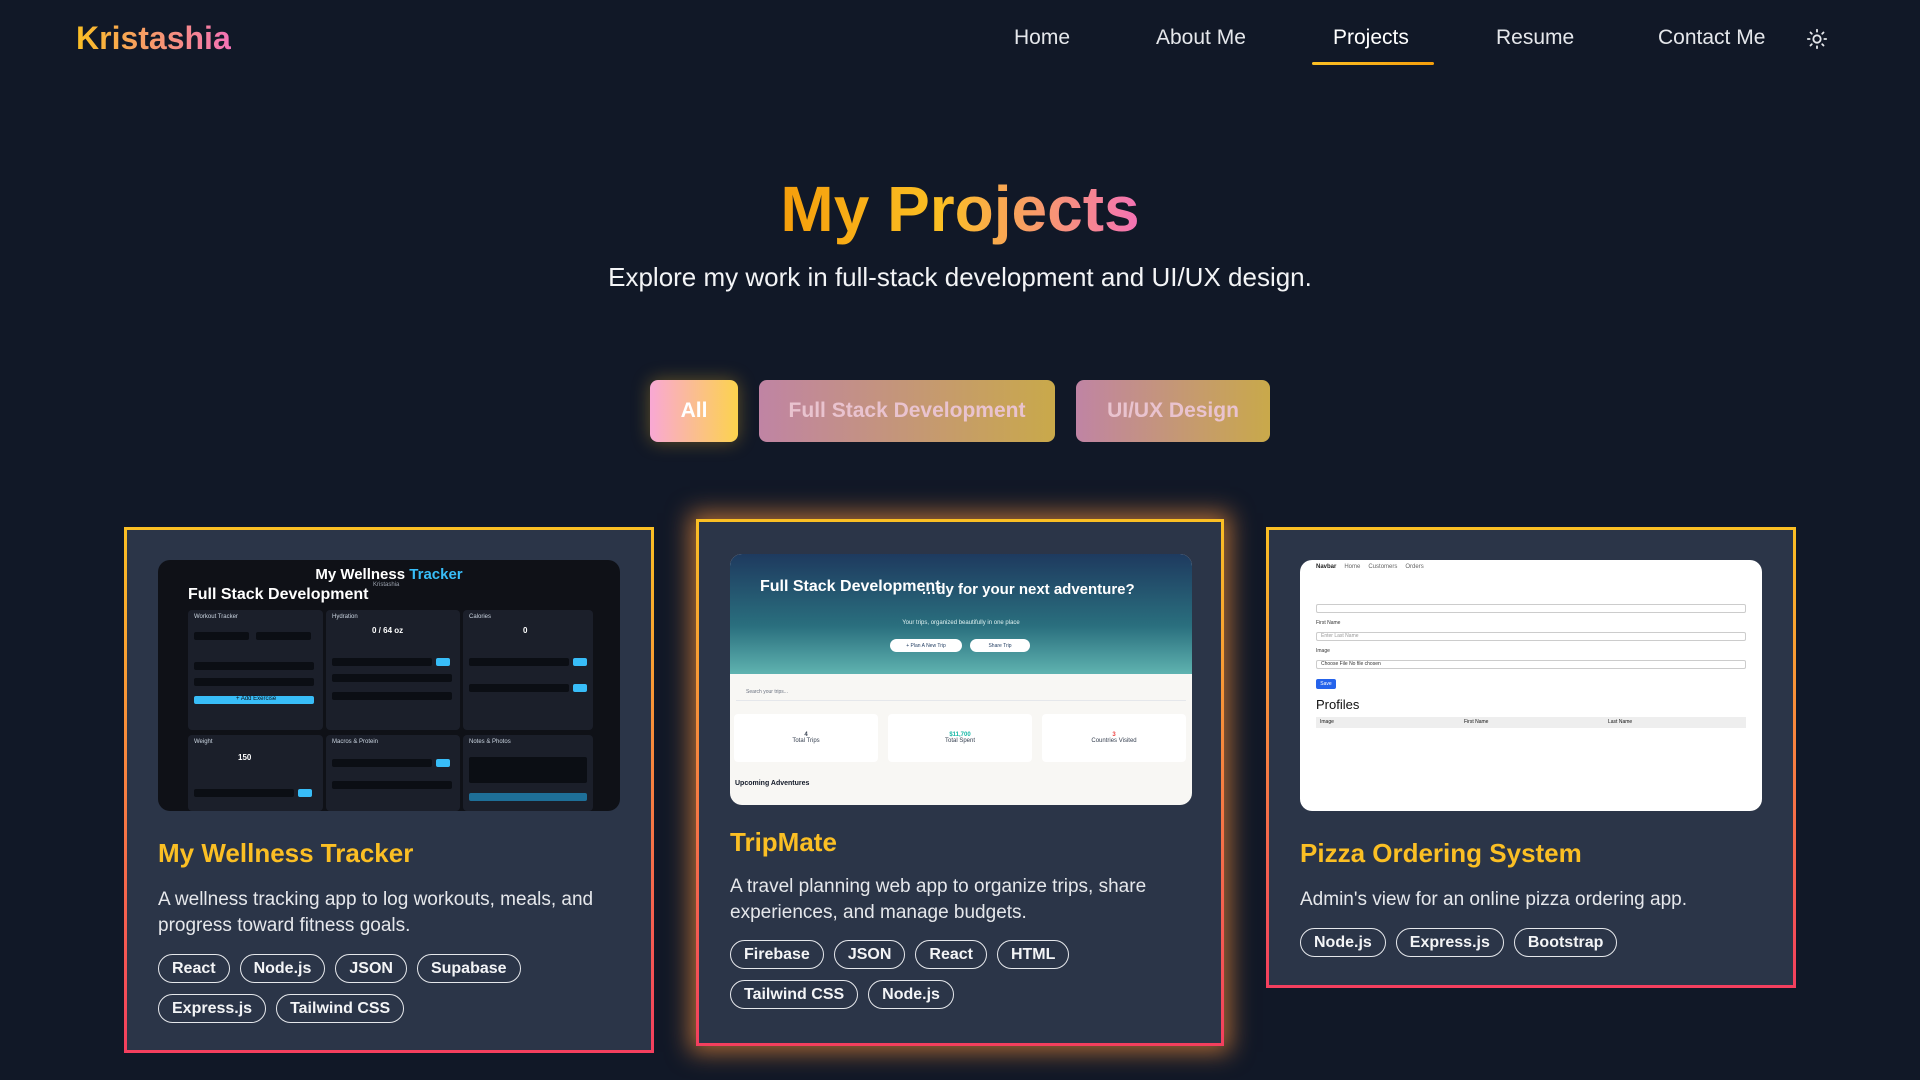  Describe the element at coordinates (1441, 853) in the screenshot. I see `project-title: Pizza Ordering System` at that location.